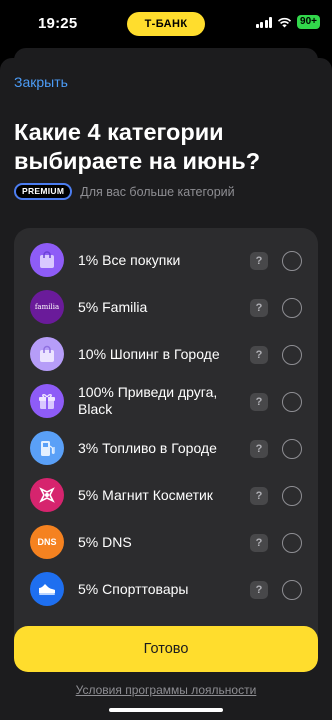 The height and width of the screenshot is (720, 332). I want to click on status-bar: 19:25 Т-БАНК 90+, so click(166, 24).